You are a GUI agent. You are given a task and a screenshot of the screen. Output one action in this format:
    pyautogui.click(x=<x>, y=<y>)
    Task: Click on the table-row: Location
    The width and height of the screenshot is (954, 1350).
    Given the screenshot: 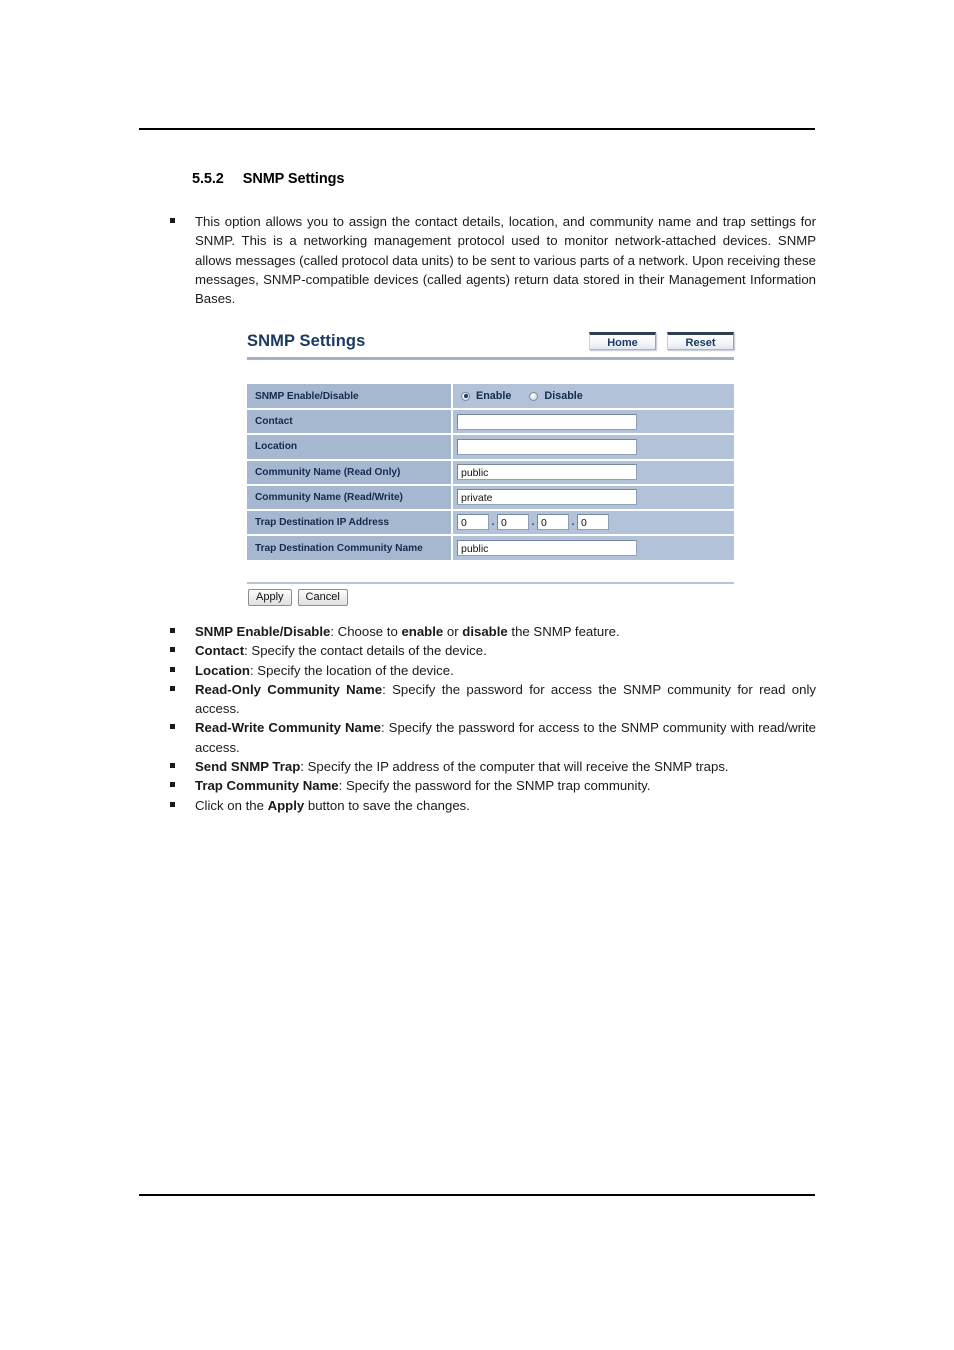 What is the action you would take?
    pyautogui.click(x=490, y=447)
    